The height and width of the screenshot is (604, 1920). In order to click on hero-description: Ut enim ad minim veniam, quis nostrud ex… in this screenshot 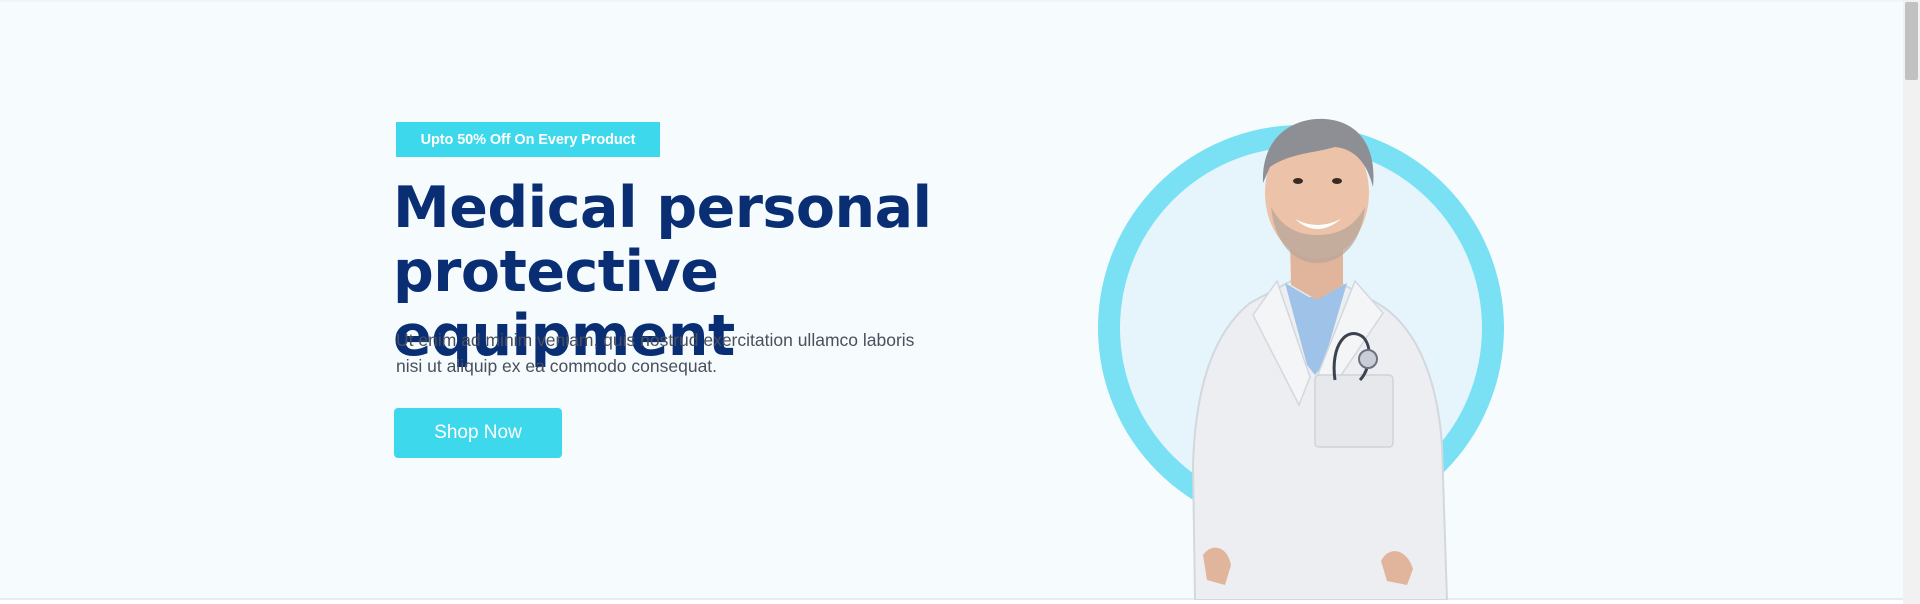, I will do `click(691, 353)`.